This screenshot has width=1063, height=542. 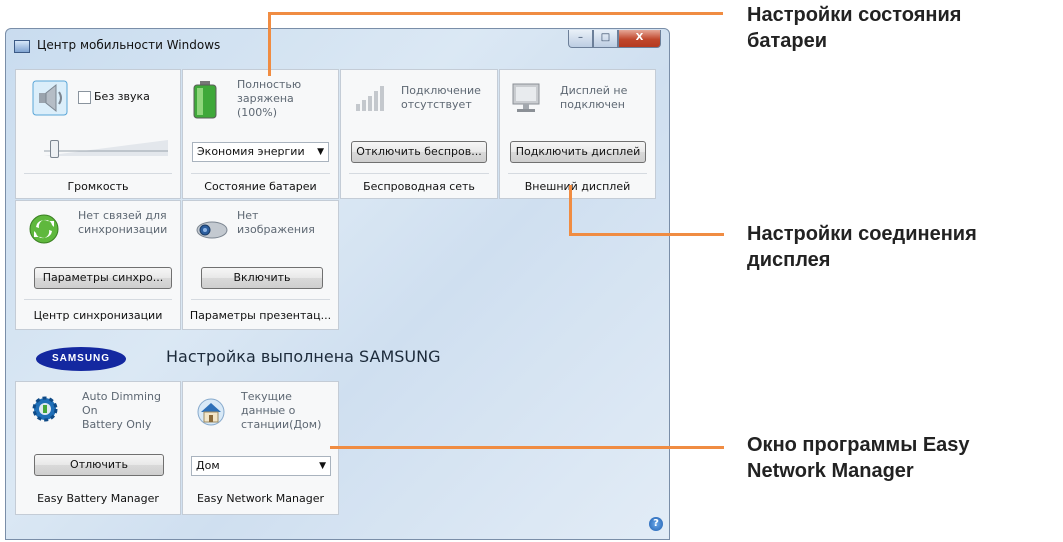 I want to click on callout-line-network-horizontal, so click(x=527, y=447).